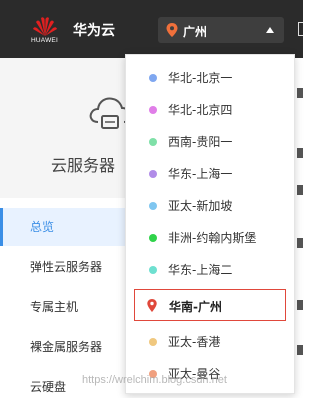 This screenshot has height=398, width=320. I want to click on sidebar-item-ecs: 弹性云服务器, so click(62, 267).